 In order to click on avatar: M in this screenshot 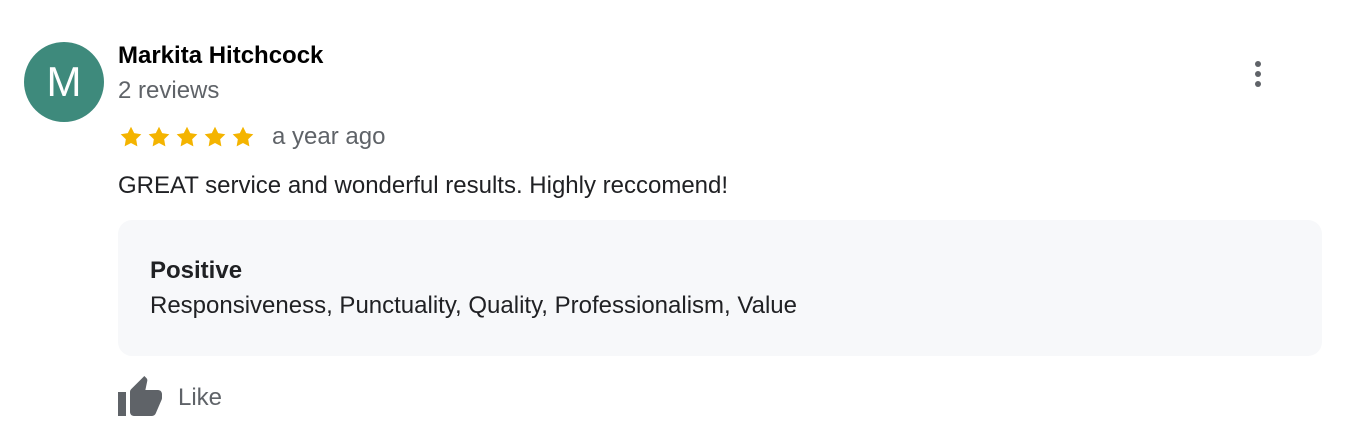, I will do `click(64, 82)`.